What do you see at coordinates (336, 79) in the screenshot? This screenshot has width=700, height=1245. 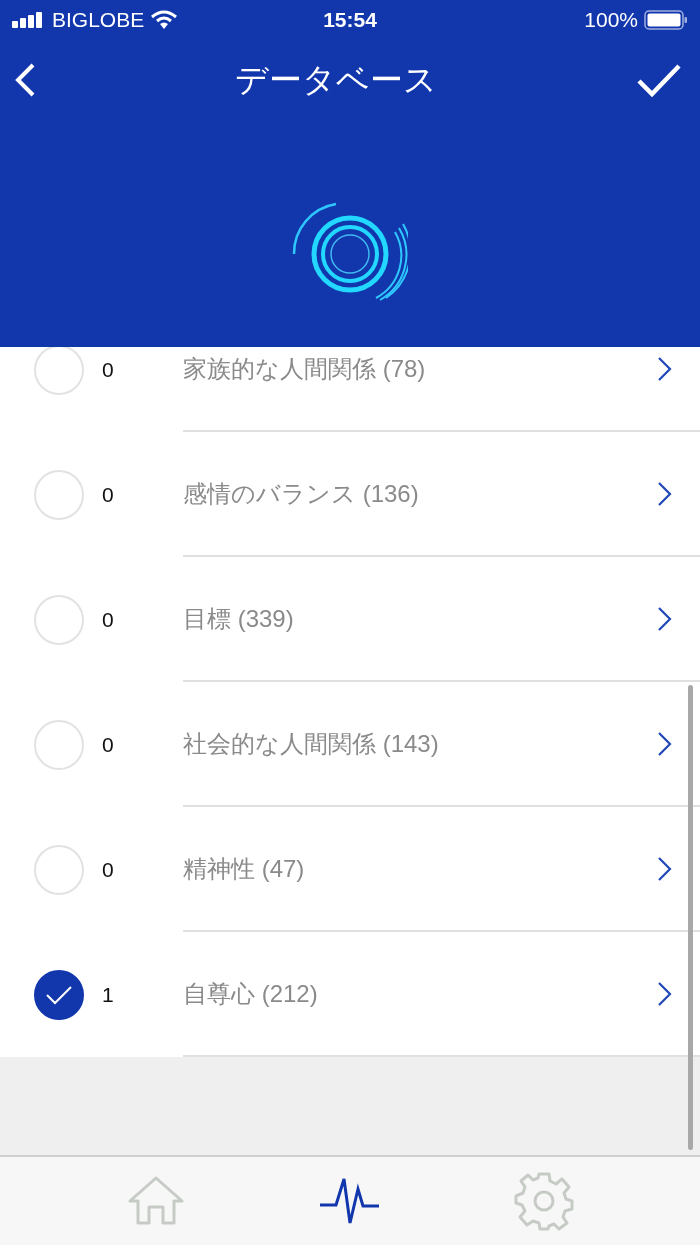 I see `screen-title: データベース` at bounding box center [336, 79].